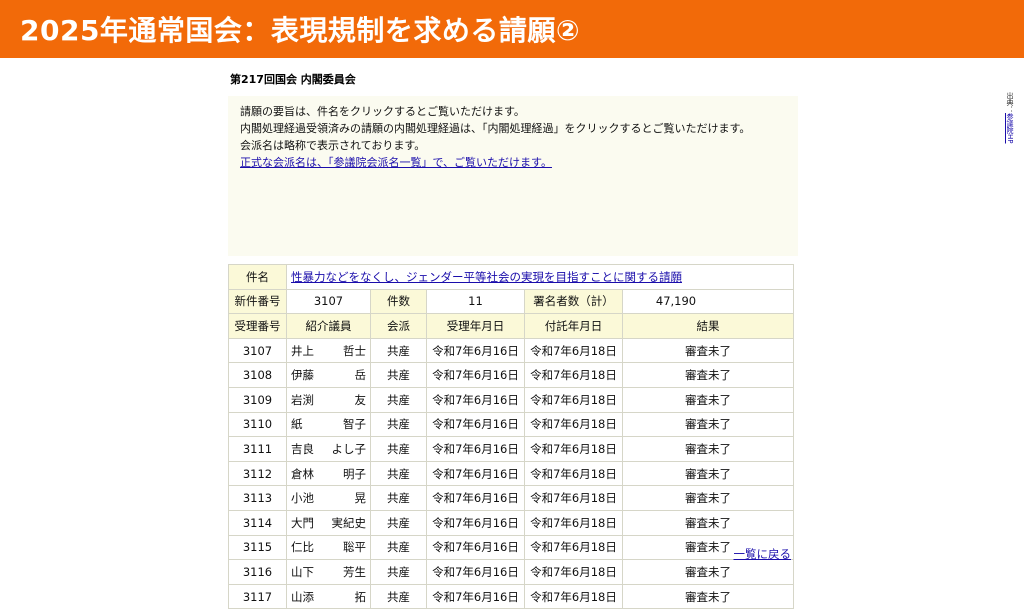 This screenshot has width=1024, height=609. What do you see at coordinates (302, 498) in the screenshot?
I see `introducer-last-name: 小池` at bounding box center [302, 498].